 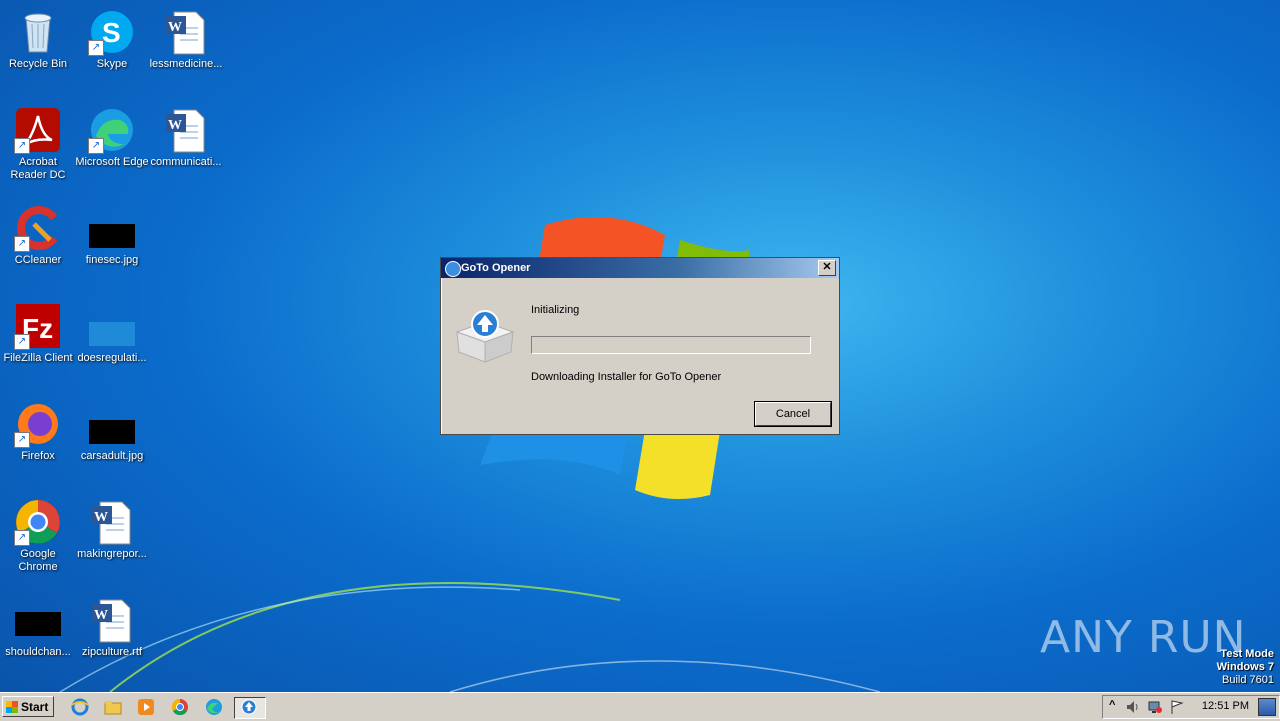 I want to click on anyrun-watermark: ANY RUN, so click(x=1143, y=637).